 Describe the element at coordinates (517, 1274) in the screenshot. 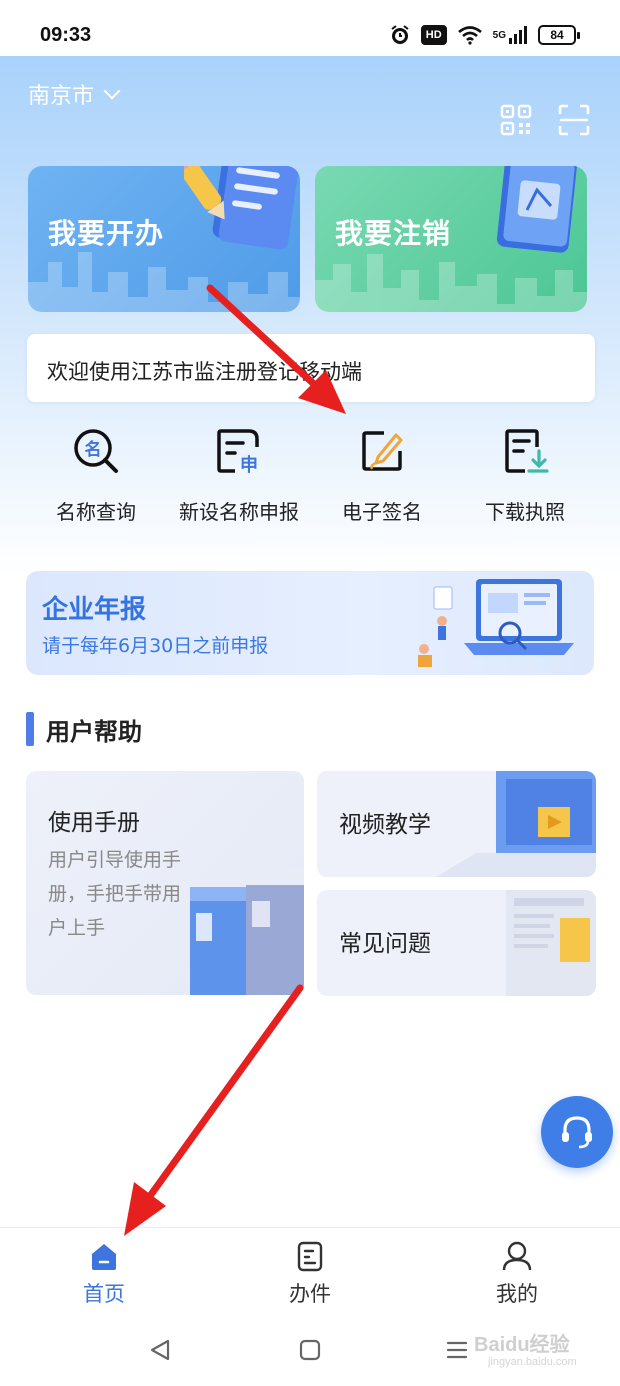

I see `tab-mine: 我的` at that location.